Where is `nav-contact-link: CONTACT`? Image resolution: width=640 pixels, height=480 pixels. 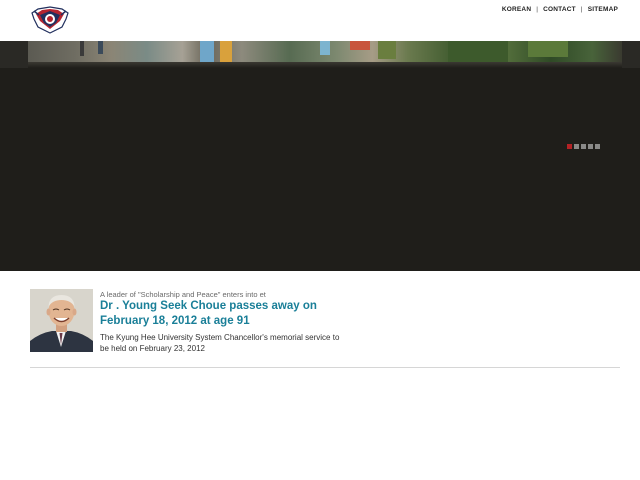
nav-contact-link: CONTACT is located at coordinates (559, 9).